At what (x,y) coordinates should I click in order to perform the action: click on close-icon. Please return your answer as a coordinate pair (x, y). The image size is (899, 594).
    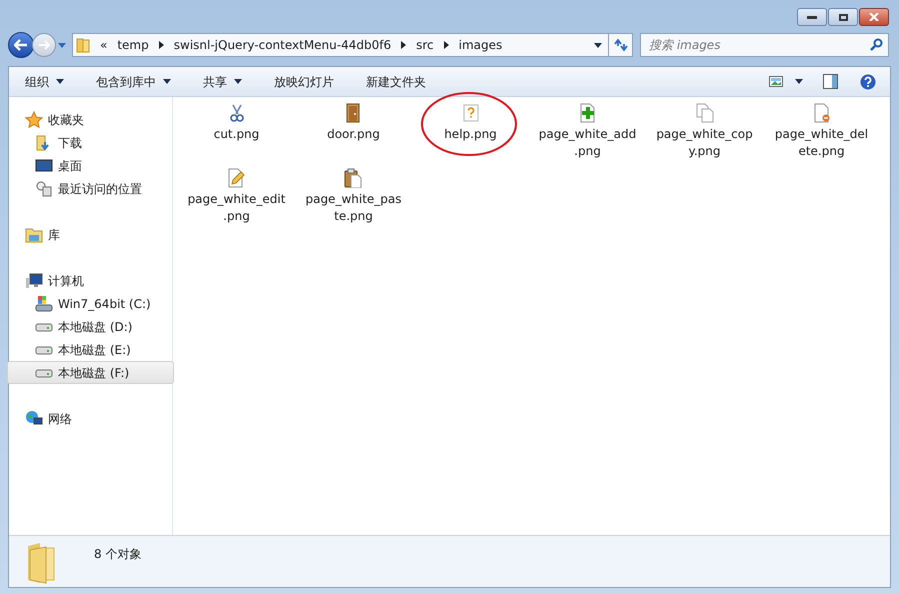
    Looking at the image, I should click on (874, 17).